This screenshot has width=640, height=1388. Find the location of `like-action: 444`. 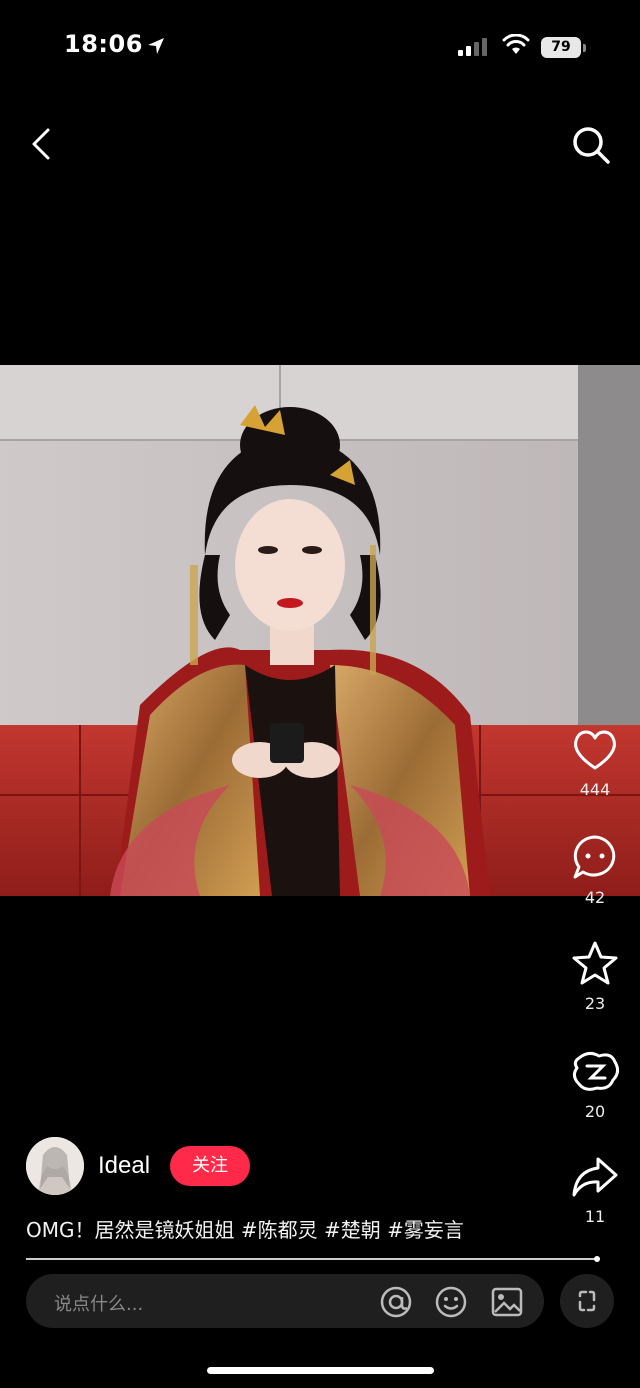

like-action: 444 is located at coordinates (595, 763).